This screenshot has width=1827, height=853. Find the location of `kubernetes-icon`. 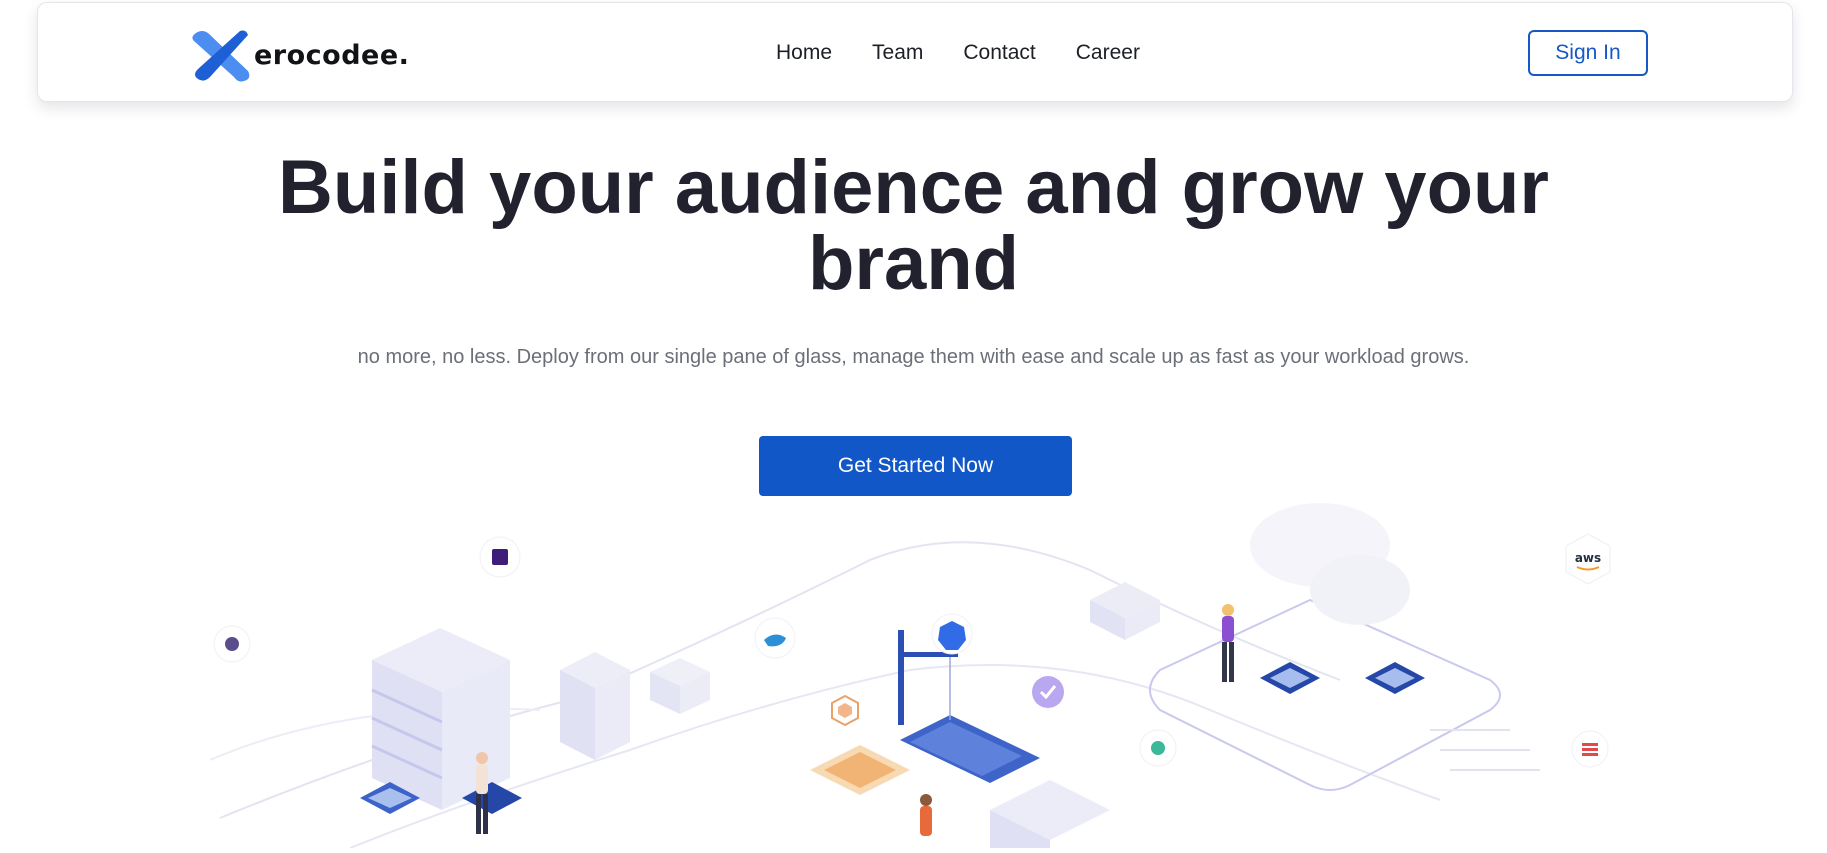

kubernetes-icon is located at coordinates (952, 634).